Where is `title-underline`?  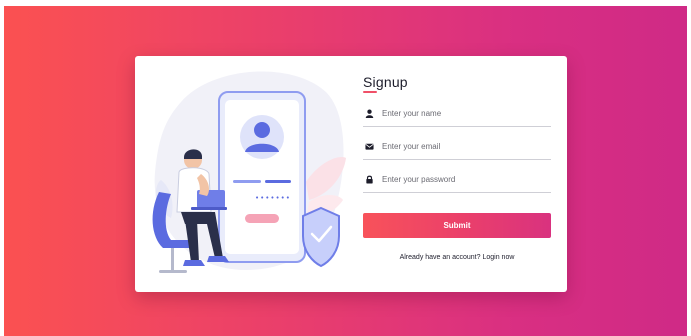
title-underline is located at coordinates (370, 92).